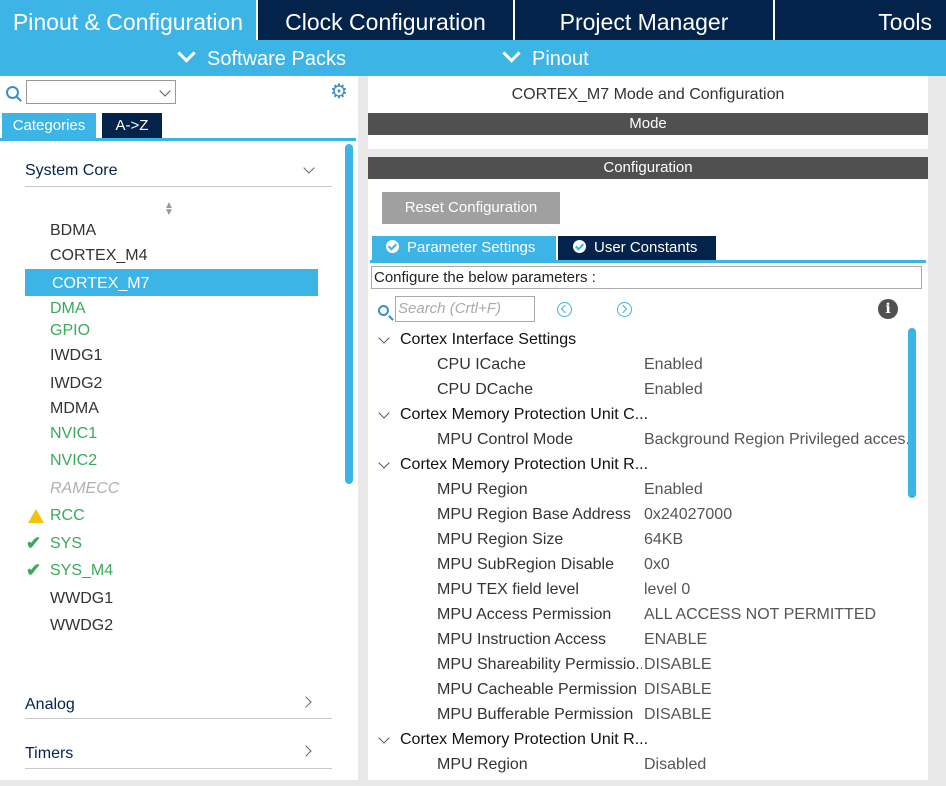  Describe the element at coordinates (564, 309) in the screenshot. I see `previous-result-icon` at that location.